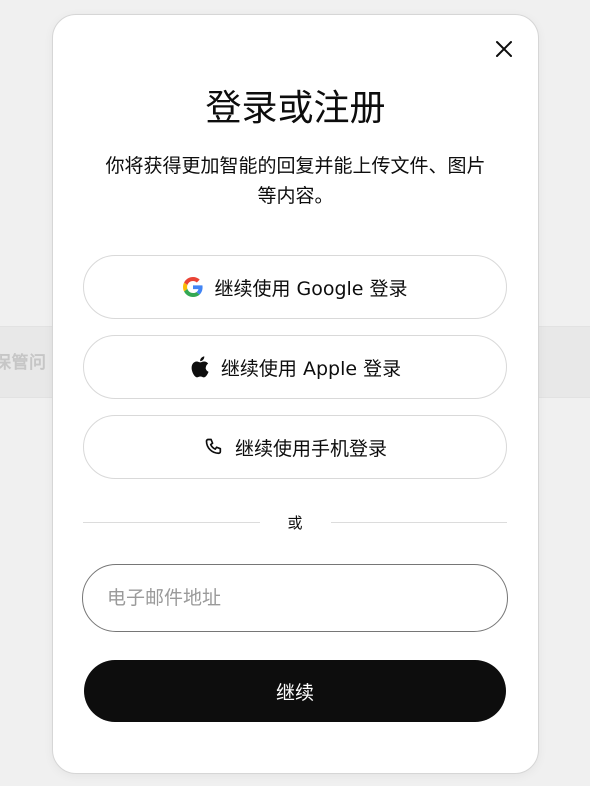 Image resolution: width=590 pixels, height=786 pixels. I want to click on continue-with-google-button: 继续使用 Google 登录, so click(295, 287).